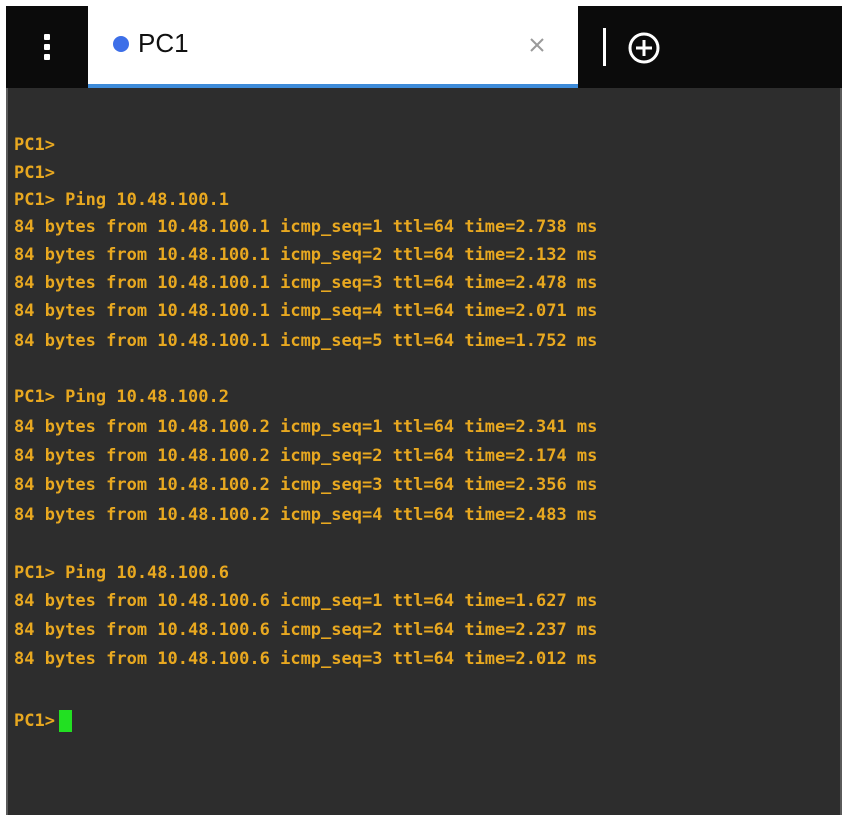 The width and height of the screenshot is (848, 815). Describe the element at coordinates (644, 48) in the screenshot. I see `add-tab-icon` at that location.